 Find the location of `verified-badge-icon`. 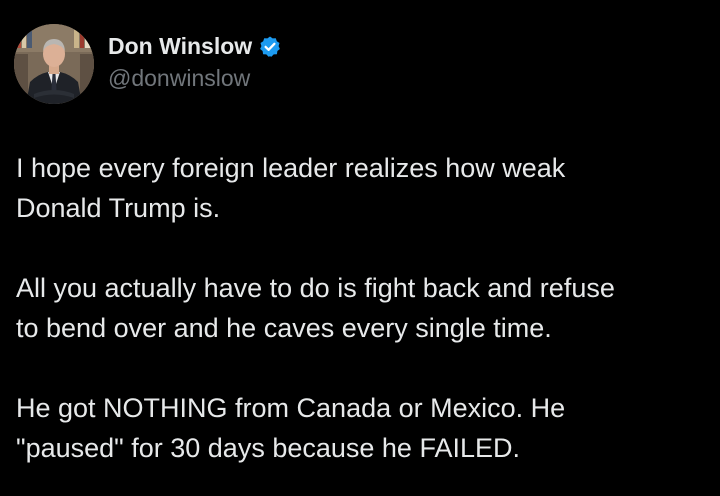

verified-badge-icon is located at coordinates (270, 47).